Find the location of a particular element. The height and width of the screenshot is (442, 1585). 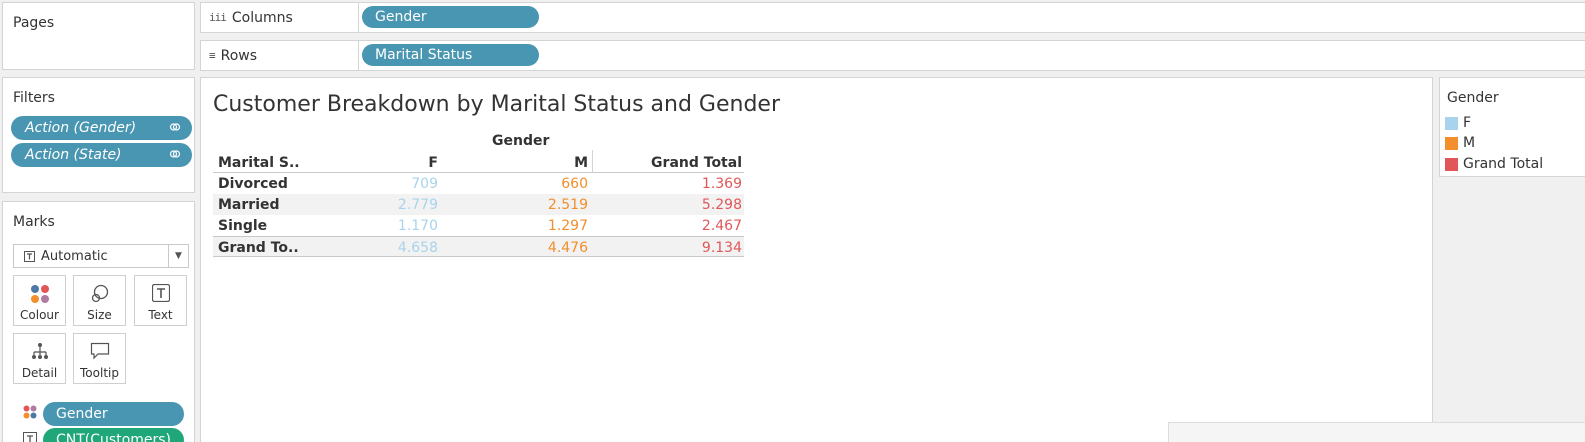

rows-label: Rows is located at coordinates (239, 55).